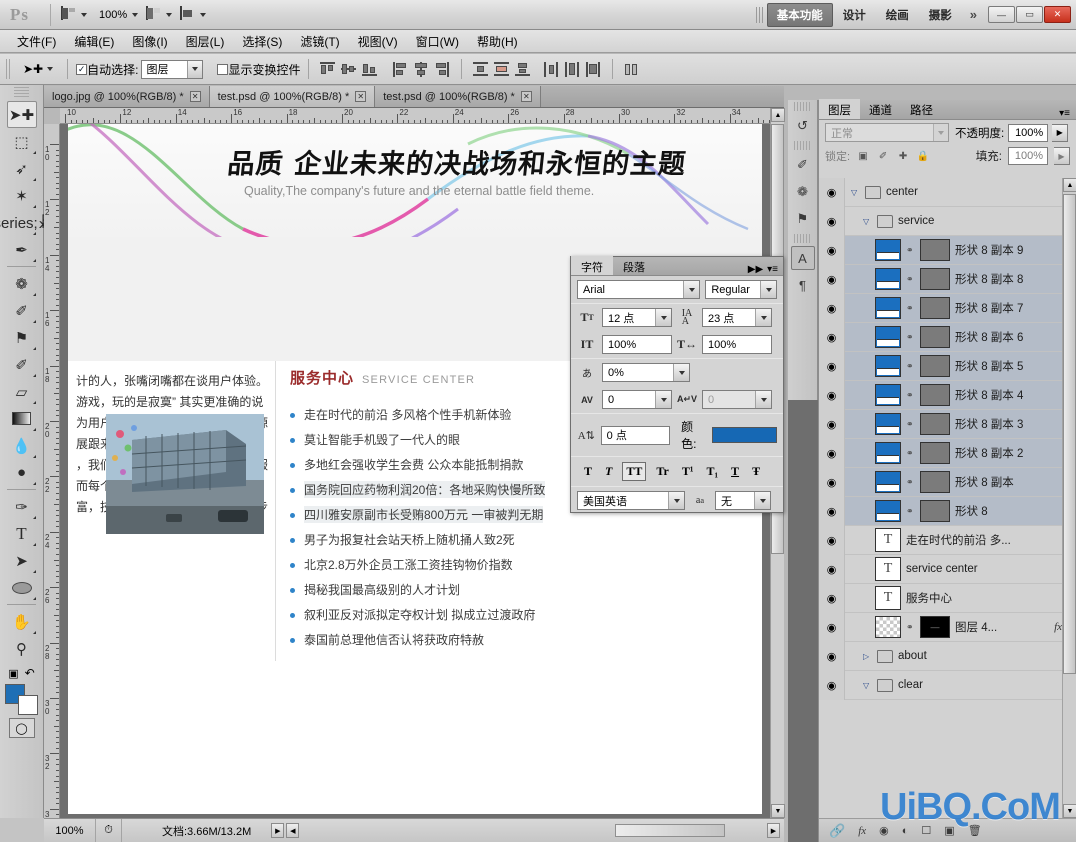 The height and width of the screenshot is (842, 1076). What do you see at coordinates (70, 830) in the screenshot?
I see `status-zoom-field: 100%` at bounding box center [70, 830].